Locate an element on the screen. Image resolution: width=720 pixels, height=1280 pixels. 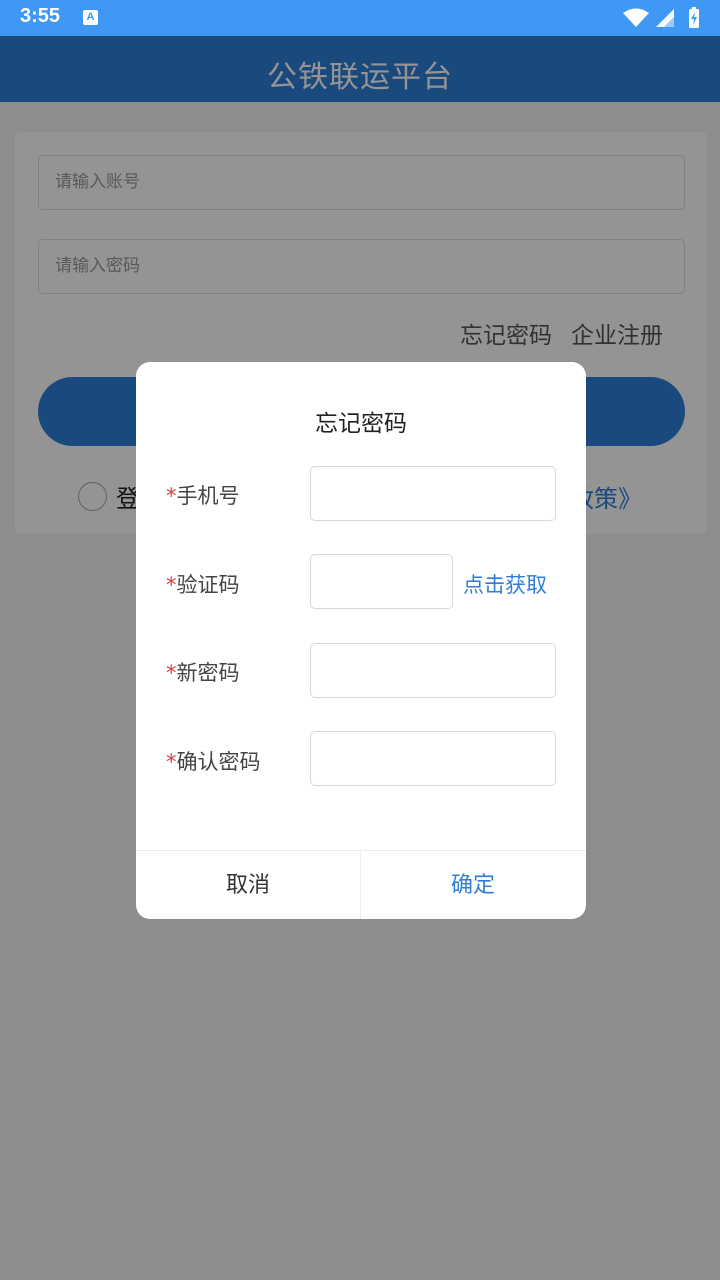
status-bar: 3:55 A is located at coordinates (360, 18).